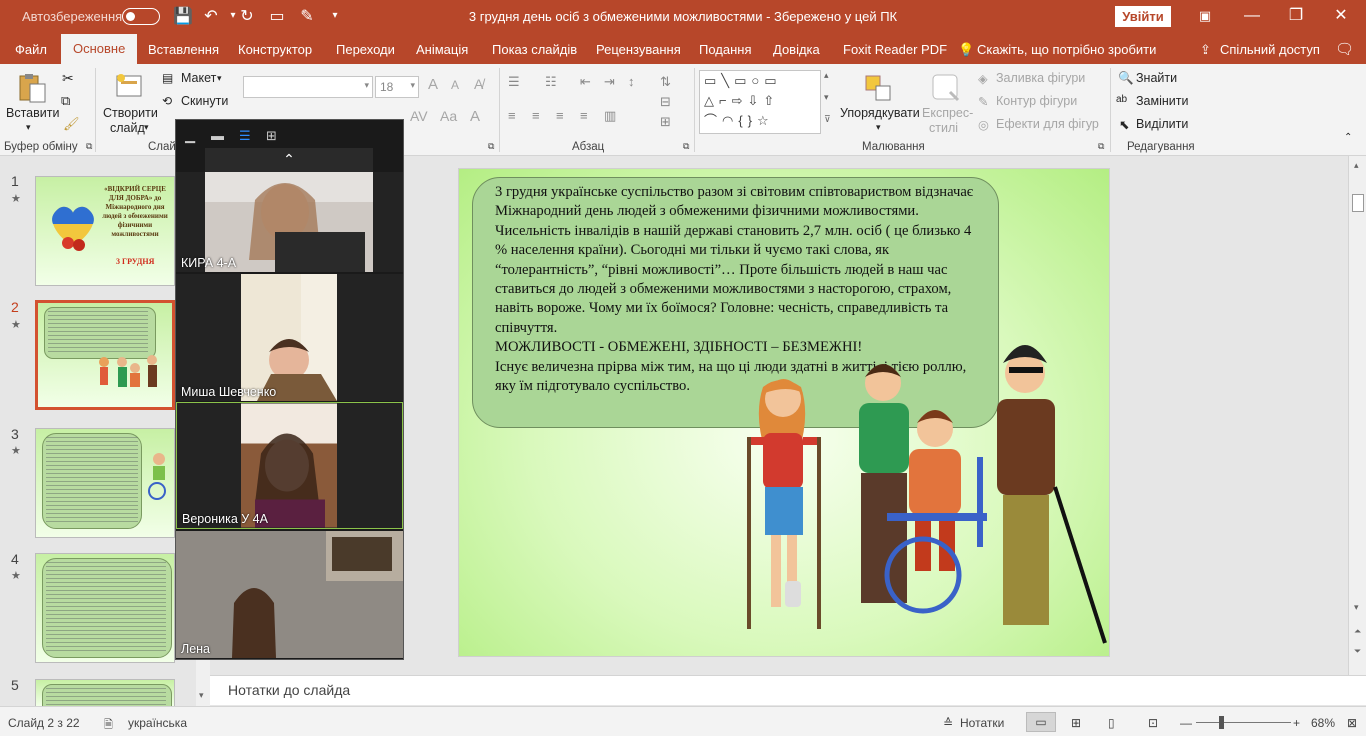 The width and height of the screenshot is (1366, 736). I want to click on gallery-view-icon: ⊞, so click(271, 136).